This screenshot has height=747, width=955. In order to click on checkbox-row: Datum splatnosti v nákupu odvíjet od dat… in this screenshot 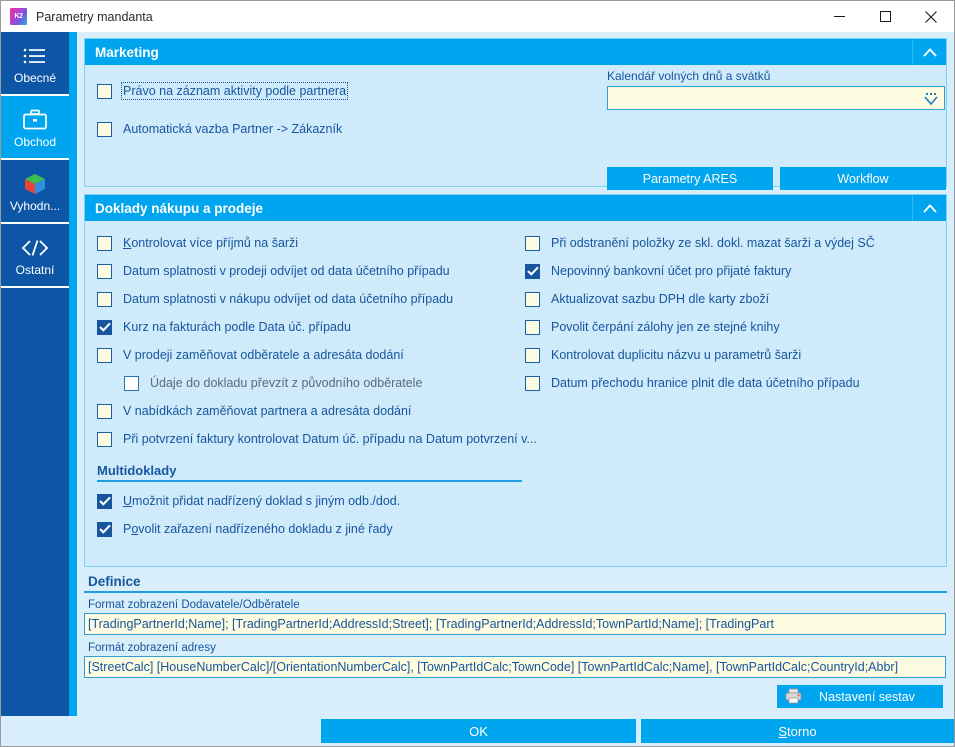, I will do `click(317, 299)`.